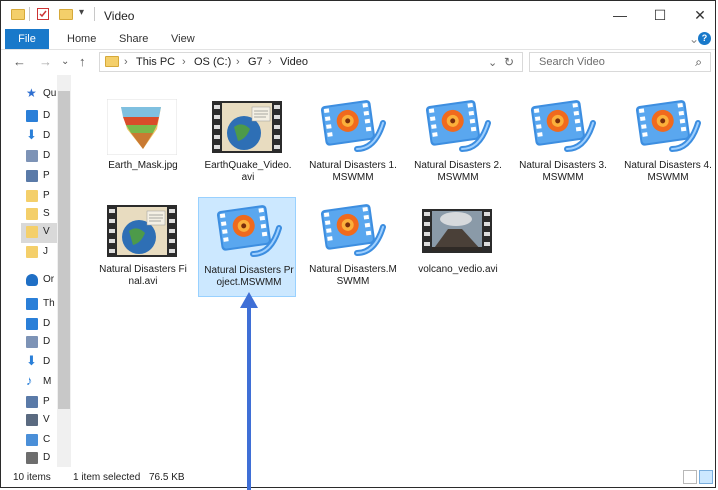 Image resolution: width=718 pixels, height=490 pixels. What do you see at coordinates (65, 61) in the screenshot?
I see `recent-locations-button: ⌄` at bounding box center [65, 61].